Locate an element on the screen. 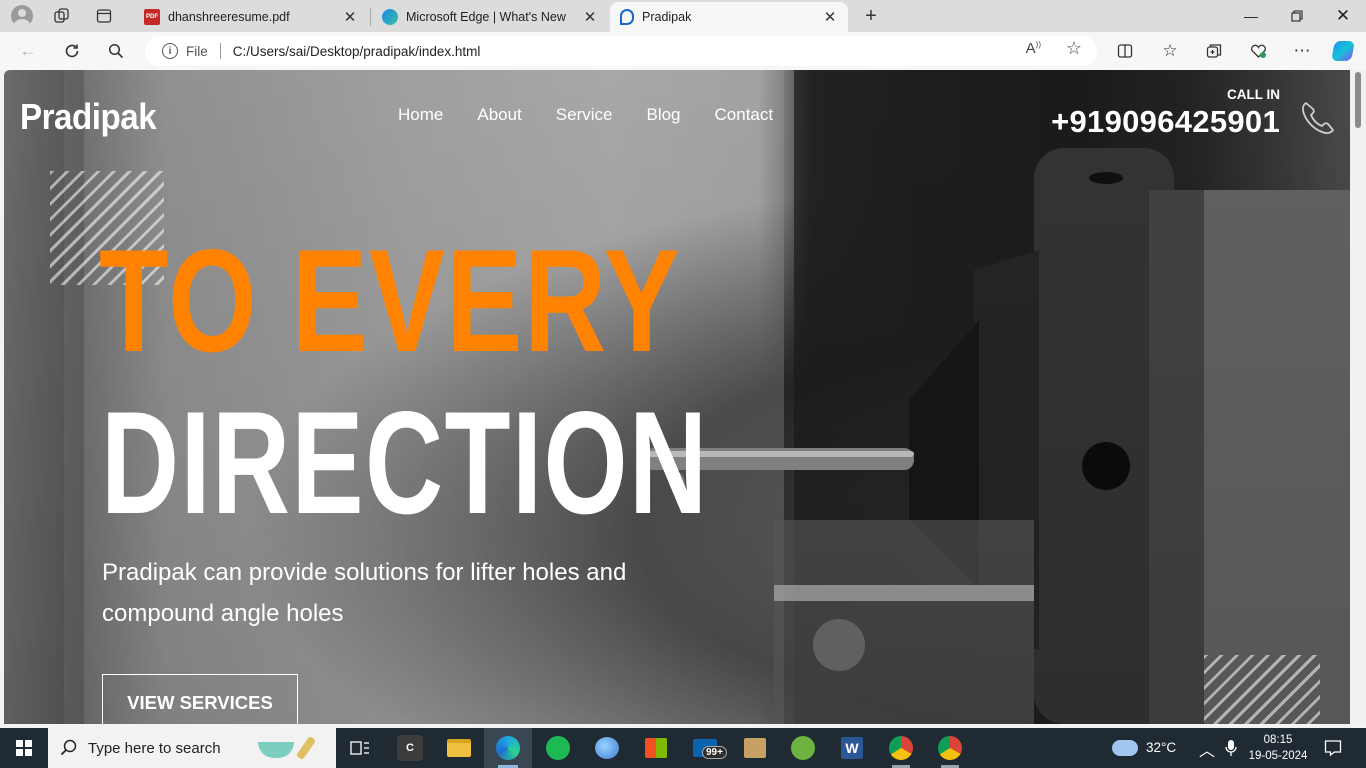 This screenshot has height=768, width=1366. phone-number: +919096425901 is located at coordinates (1165, 122).